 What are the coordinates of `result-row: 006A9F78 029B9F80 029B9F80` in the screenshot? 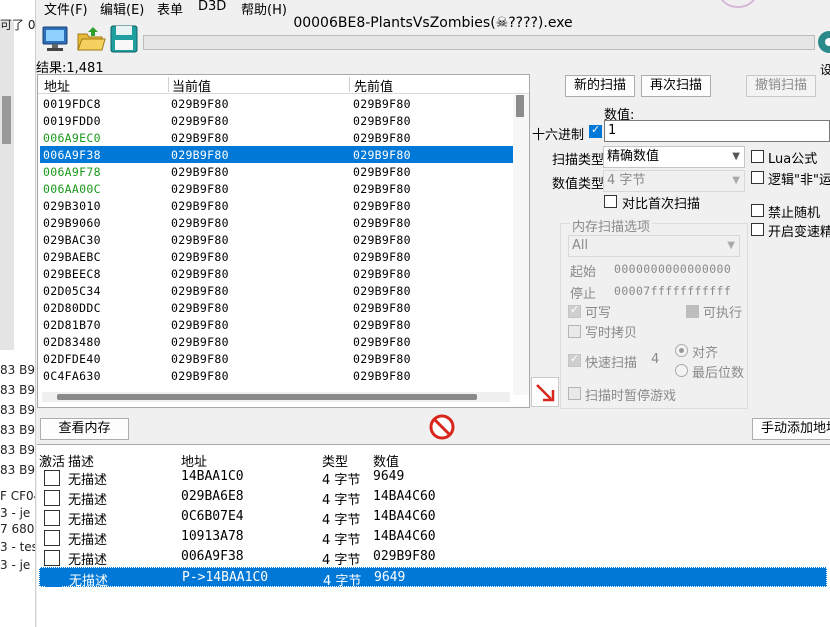 It's located at (276, 171).